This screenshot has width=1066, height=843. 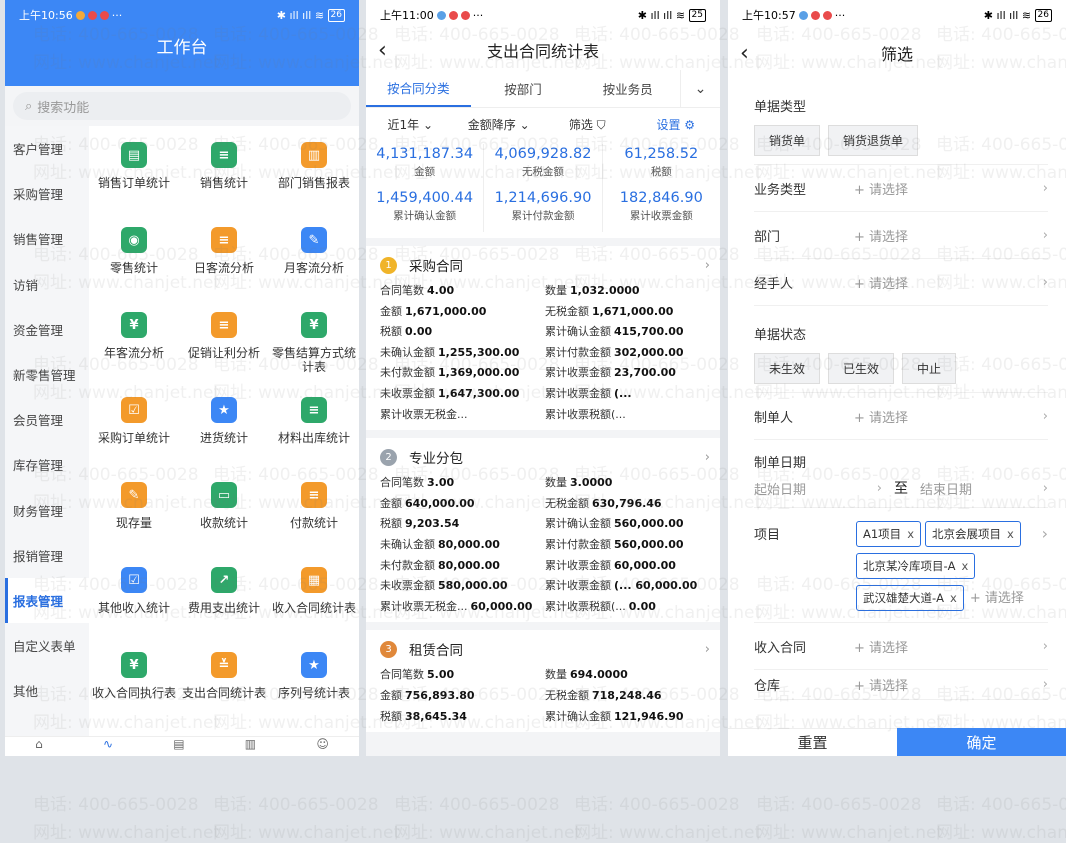 I want to click on tab-by-category: 按合同分类, so click(x=418, y=88).